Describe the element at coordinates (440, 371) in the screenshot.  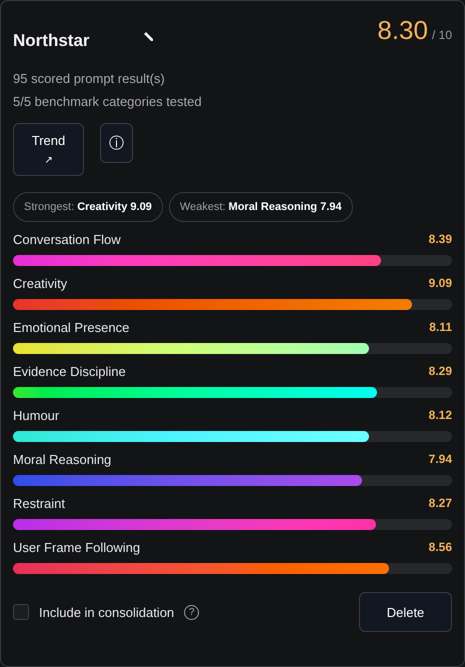
I see `category-score: 8.29` at that location.